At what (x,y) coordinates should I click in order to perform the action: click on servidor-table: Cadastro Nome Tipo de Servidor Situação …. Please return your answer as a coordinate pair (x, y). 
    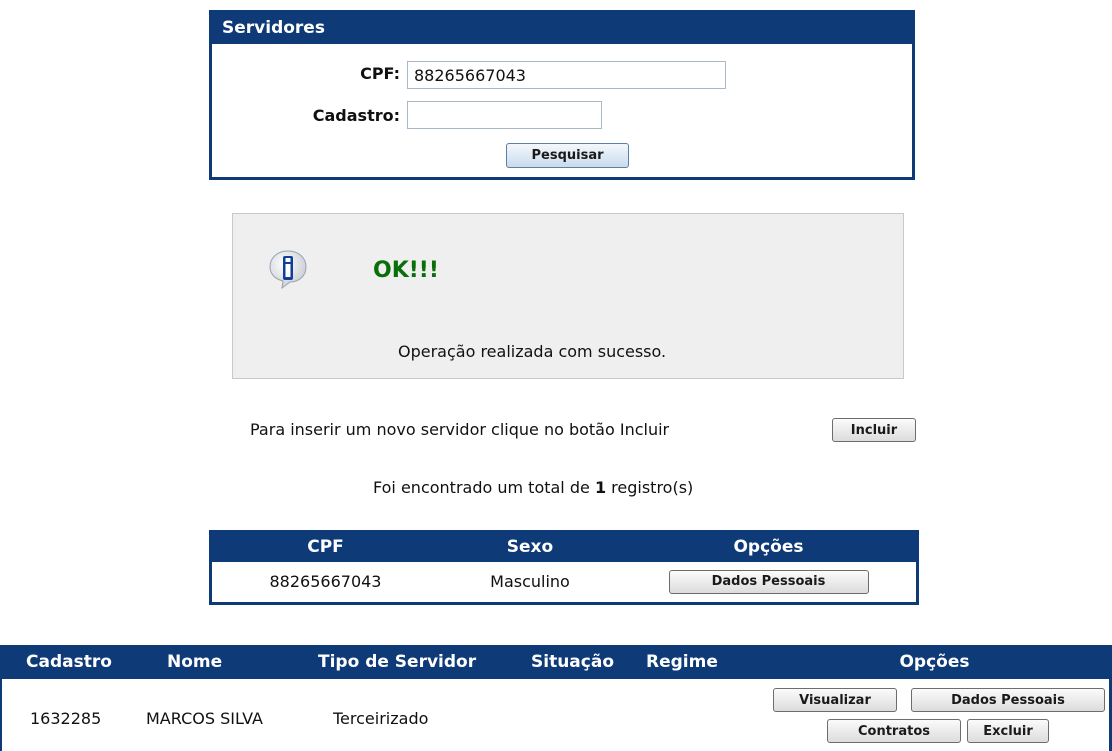
    Looking at the image, I should click on (556, 662).